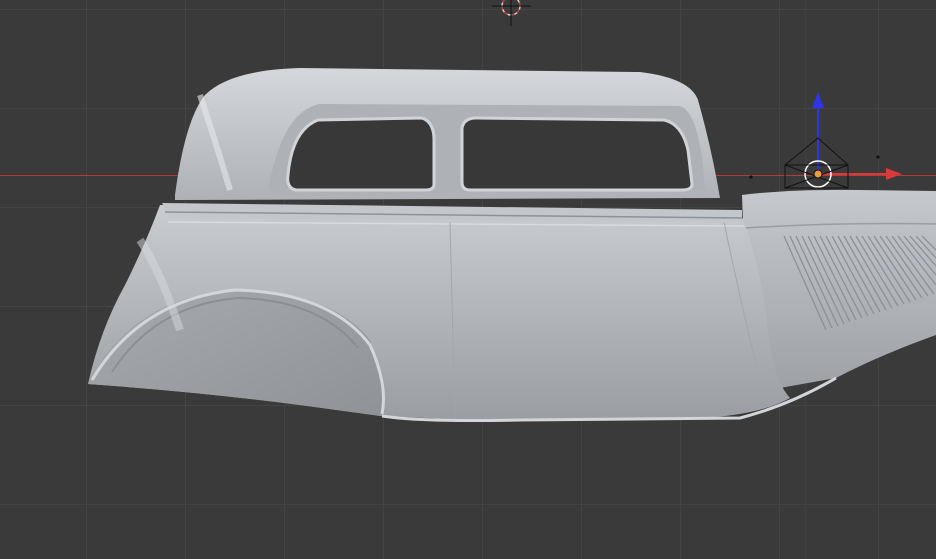 This screenshot has width=936, height=559. Describe the element at coordinates (361, 154) in the screenshot. I see `rear-window` at that location.